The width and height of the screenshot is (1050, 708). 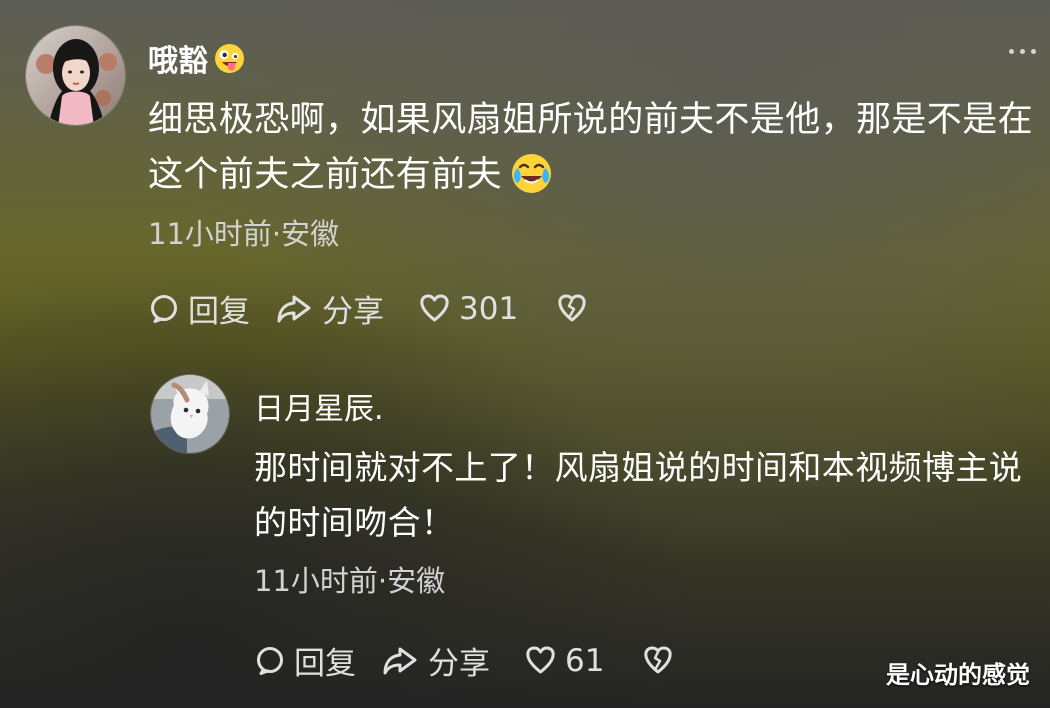 I want to click on comment-actions-user-2: 回复 分享 61, so click(x=464, y=660).